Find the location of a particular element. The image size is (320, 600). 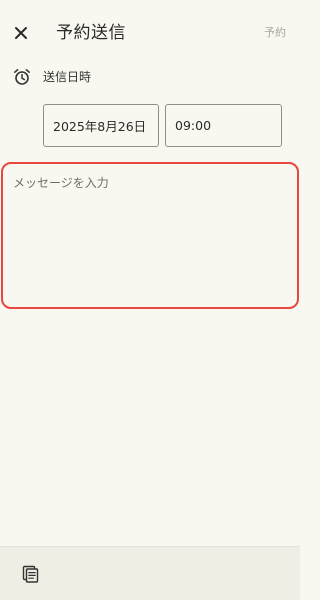

template-button is located at coordinates (31, 574).